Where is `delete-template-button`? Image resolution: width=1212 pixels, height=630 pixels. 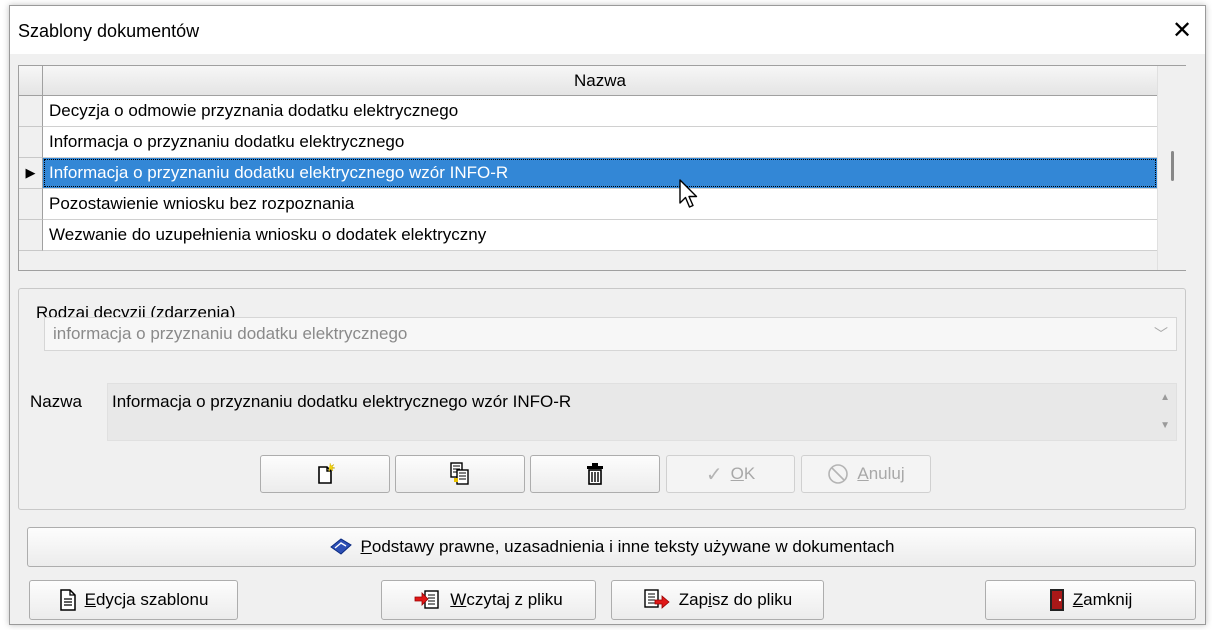 delete-template-button is located at coordinates (595, 474).